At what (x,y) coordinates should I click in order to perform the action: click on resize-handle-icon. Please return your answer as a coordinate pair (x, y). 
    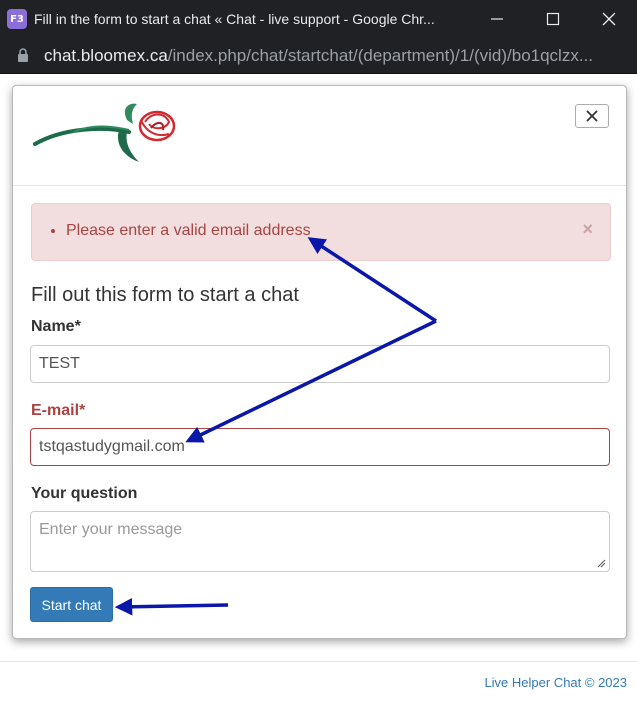
    Looking at the image, I should click on (601, 563).